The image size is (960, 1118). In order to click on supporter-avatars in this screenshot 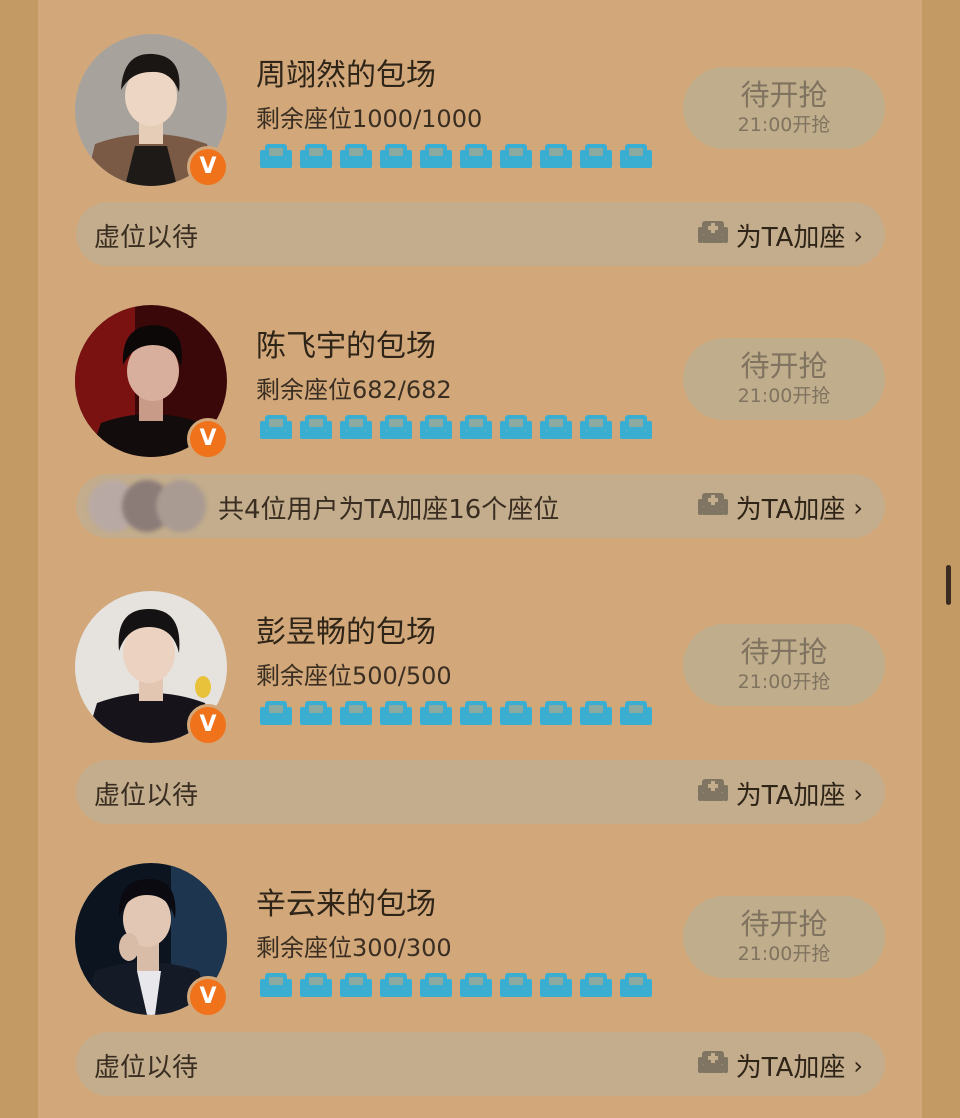, I will do `click(148, 506)`.